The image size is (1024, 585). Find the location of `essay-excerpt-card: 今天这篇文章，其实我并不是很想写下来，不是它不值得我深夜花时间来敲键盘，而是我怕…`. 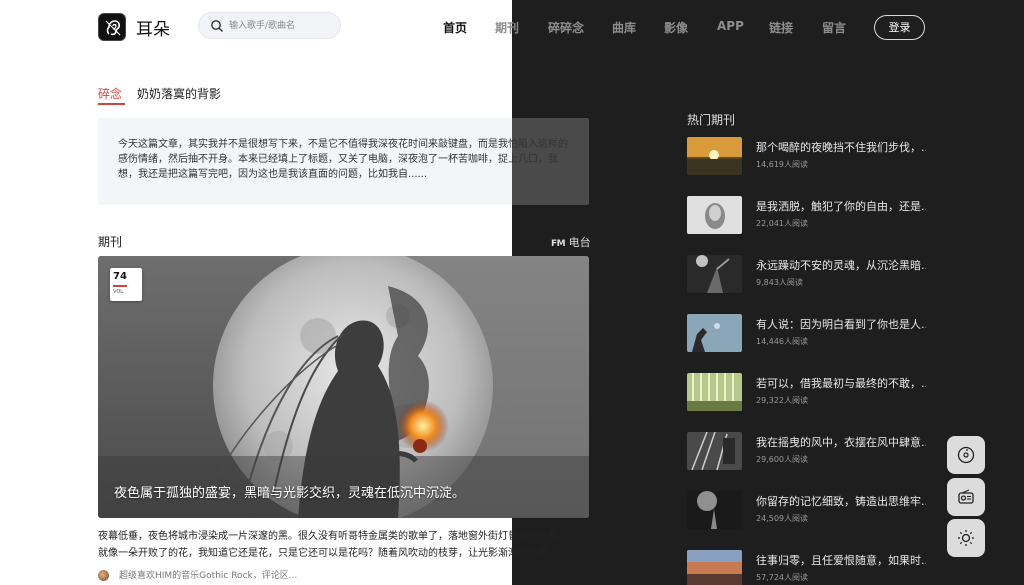

essay-excerpt-card: 今天这篇文章，其实我并不是很想写下来，不是它不值得我深夜花时间来敲键盘，而是我怕… is located at coordinates (343, 161).